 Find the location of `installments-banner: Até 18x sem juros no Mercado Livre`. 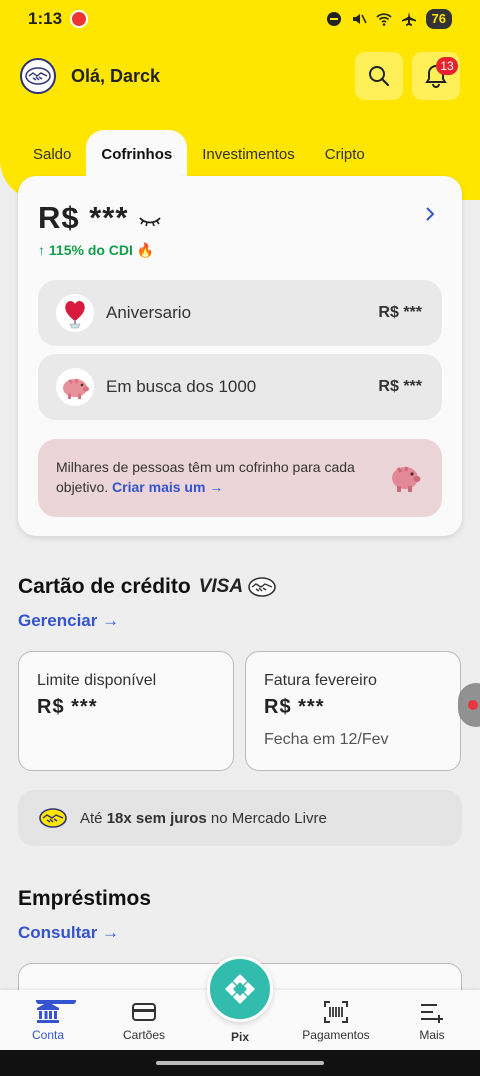

installments-banner: Até 18x sem juros no Mercado Livre is located at coordinates (240, 818).